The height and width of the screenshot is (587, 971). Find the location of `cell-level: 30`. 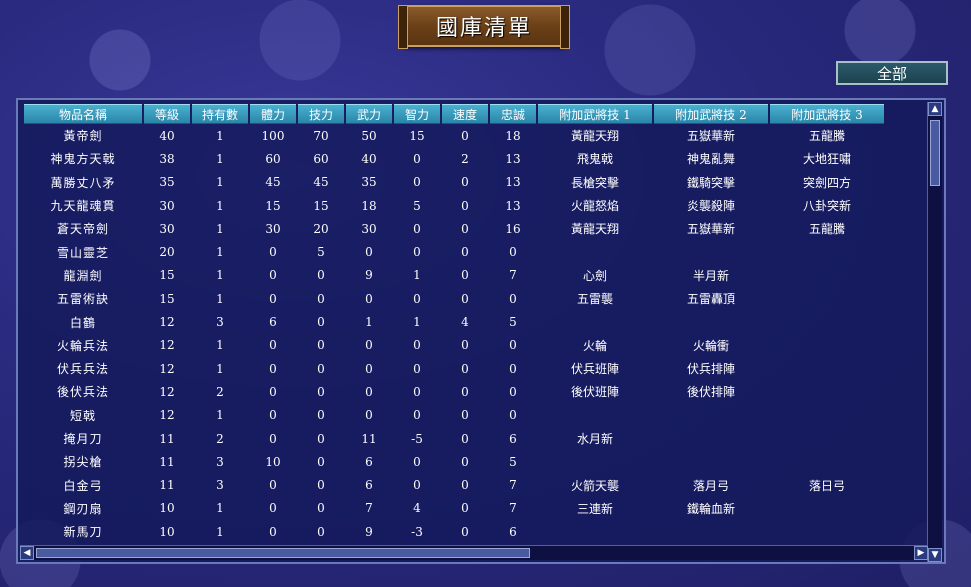

cell-level: 30 is located at coordinates (167, 205).